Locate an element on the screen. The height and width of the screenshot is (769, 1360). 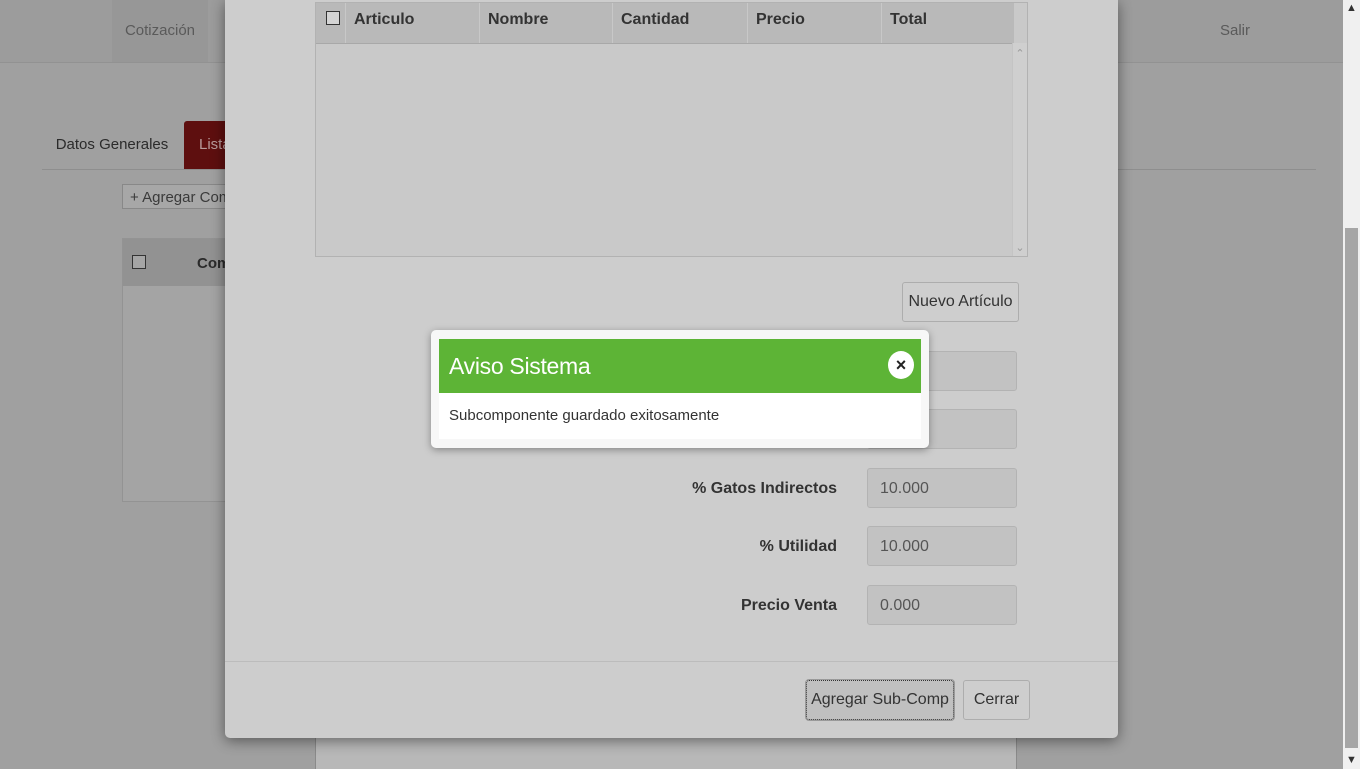
chevron-up-icon: ▲ is located at coordinates (1351, 8).